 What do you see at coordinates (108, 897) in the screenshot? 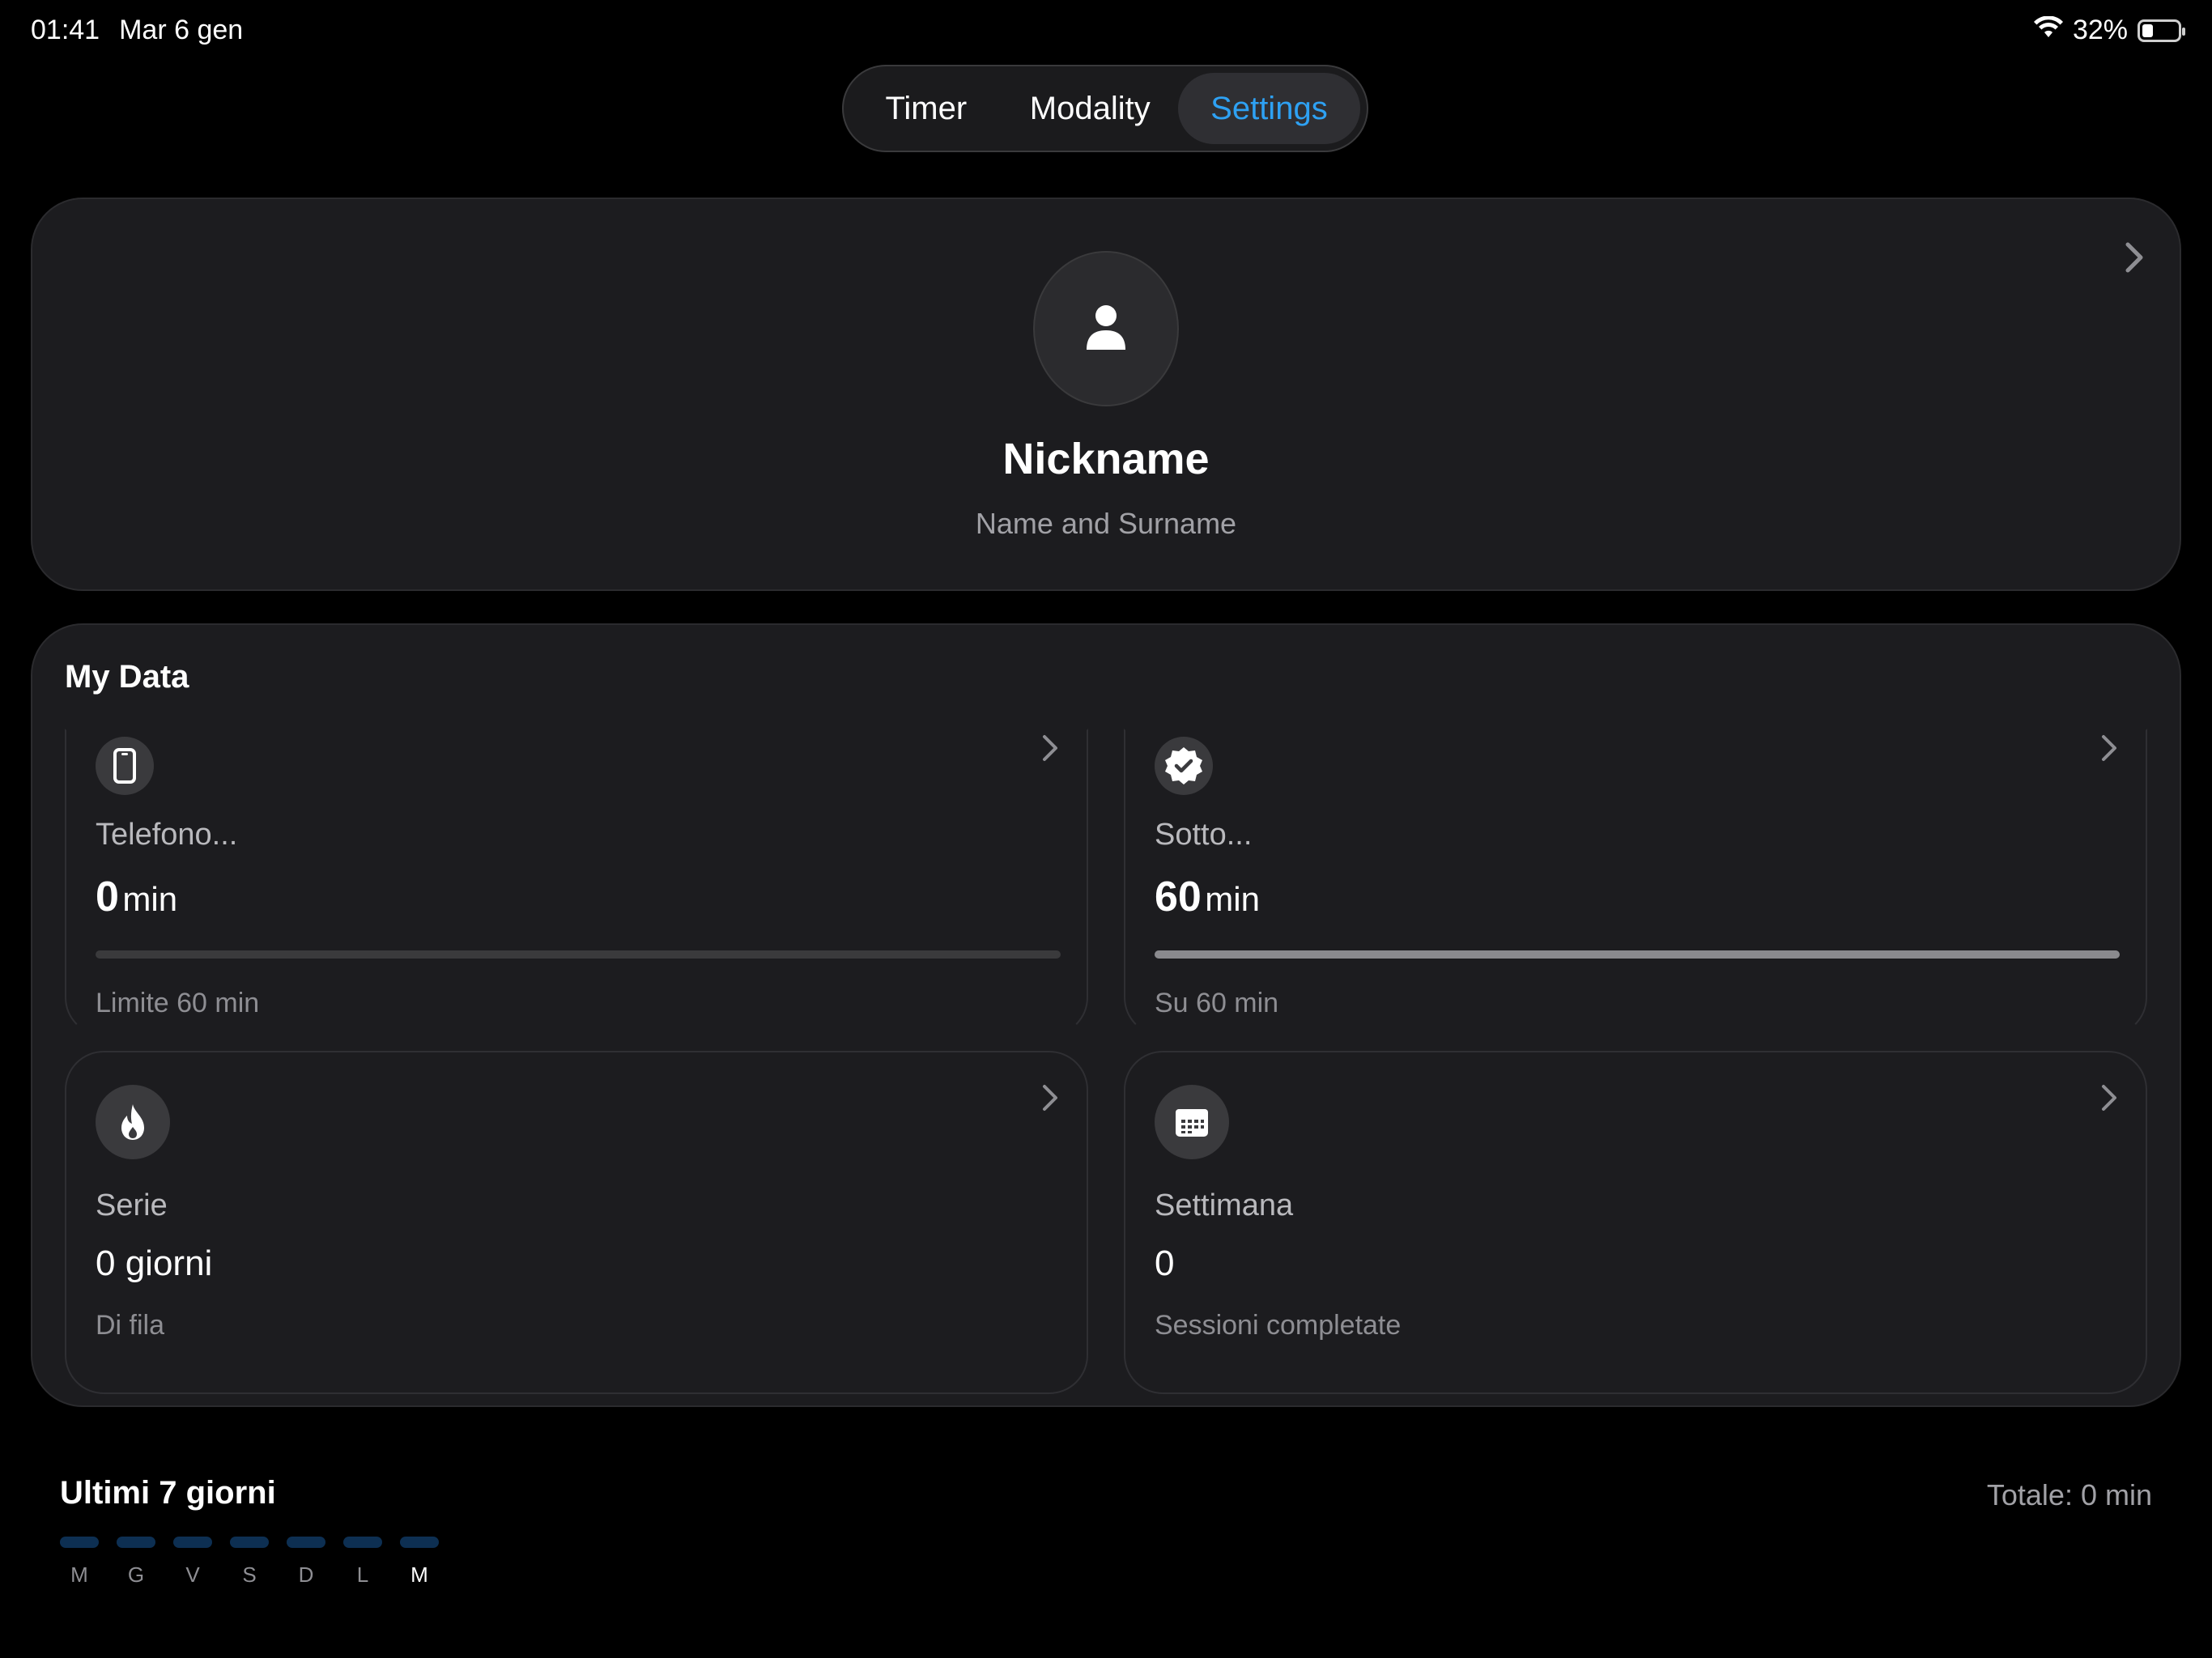
I see `tile-value-number: 0` at bounding box center [108, 897].